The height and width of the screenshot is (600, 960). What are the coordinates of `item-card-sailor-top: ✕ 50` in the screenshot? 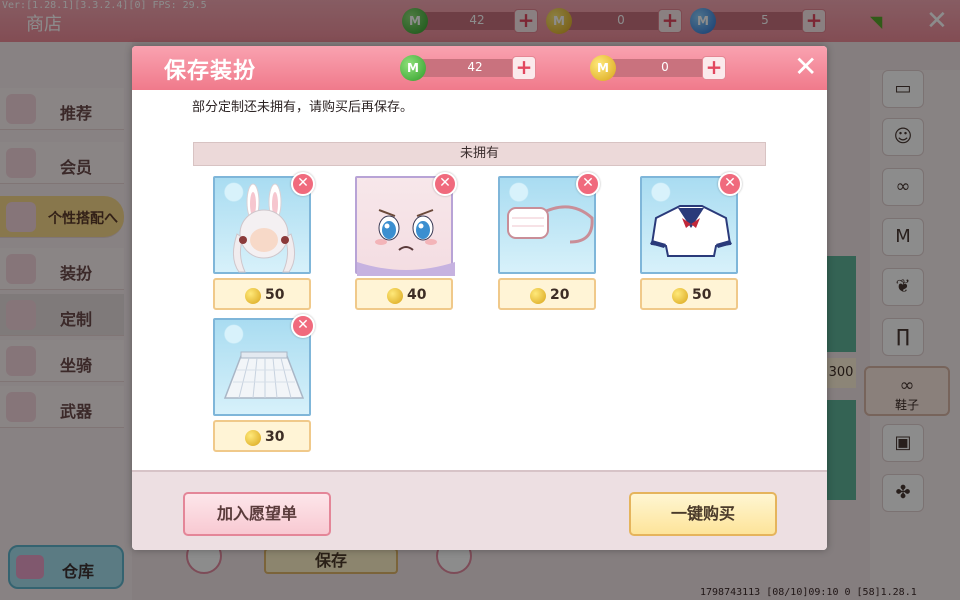 It's located at (691, 242).